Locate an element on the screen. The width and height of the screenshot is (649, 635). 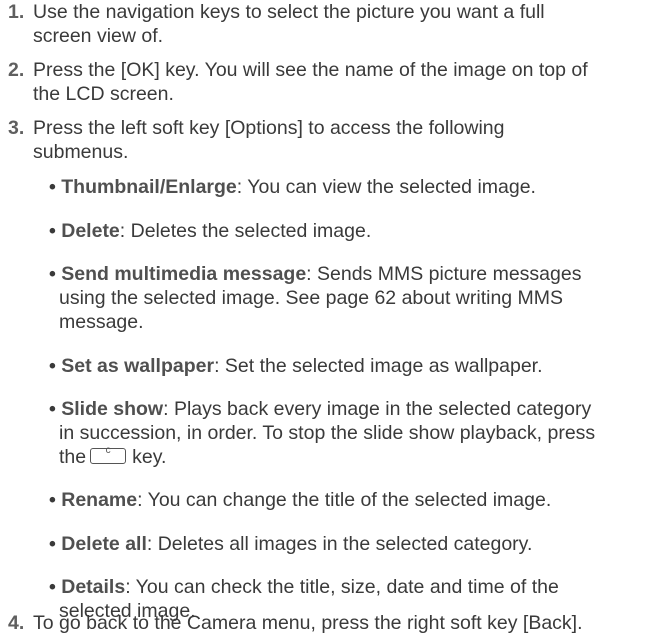
step-number: 4. is located at coordinates (16, 623).